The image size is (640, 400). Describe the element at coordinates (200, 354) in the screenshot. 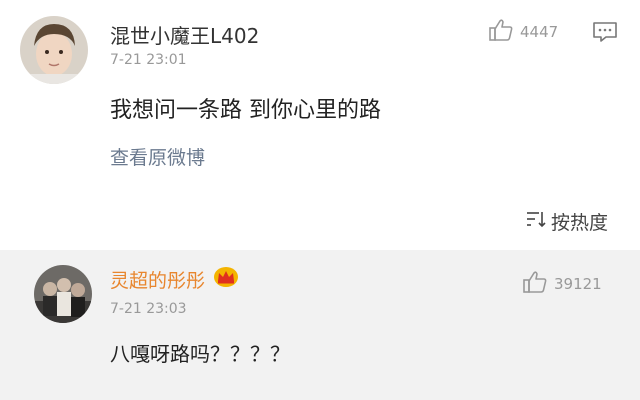

I see `reply-content: 八嘎呀路吗？？？？` at that location.